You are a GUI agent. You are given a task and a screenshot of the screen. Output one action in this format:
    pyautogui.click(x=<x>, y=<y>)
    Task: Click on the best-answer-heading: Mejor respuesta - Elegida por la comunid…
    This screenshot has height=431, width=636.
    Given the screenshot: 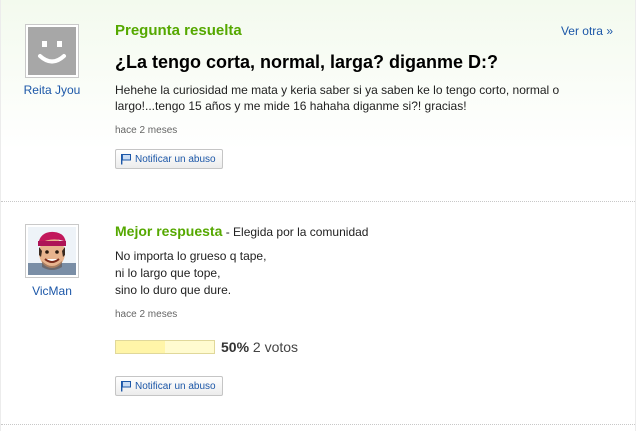 What is the action you would take?
    pyautogui.click(x=241, y=232)
    